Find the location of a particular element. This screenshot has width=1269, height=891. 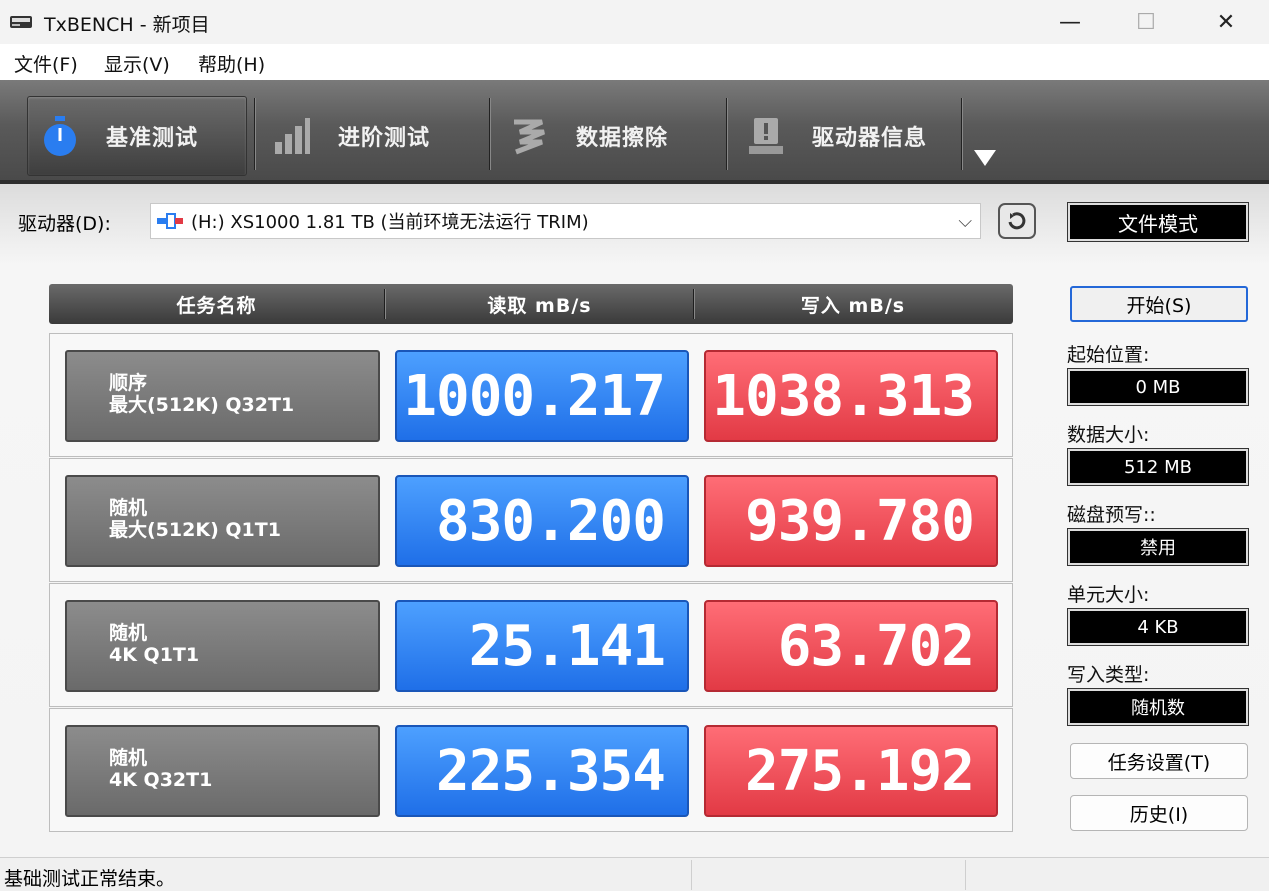

unit-size-label: 单元大小: is located at coordinates (1108, 595).